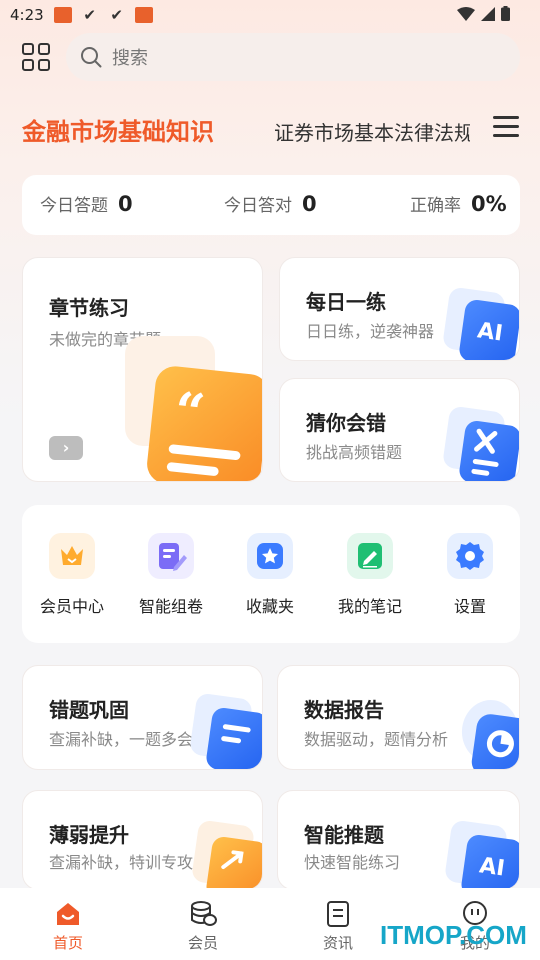 This screenshot has width=540, height=960. Describe the element at coordinates (142, 717) in the screenshot. I see `wrong-consolidation-card: 错题巩固 查漏补缺，一题多会` at that location.